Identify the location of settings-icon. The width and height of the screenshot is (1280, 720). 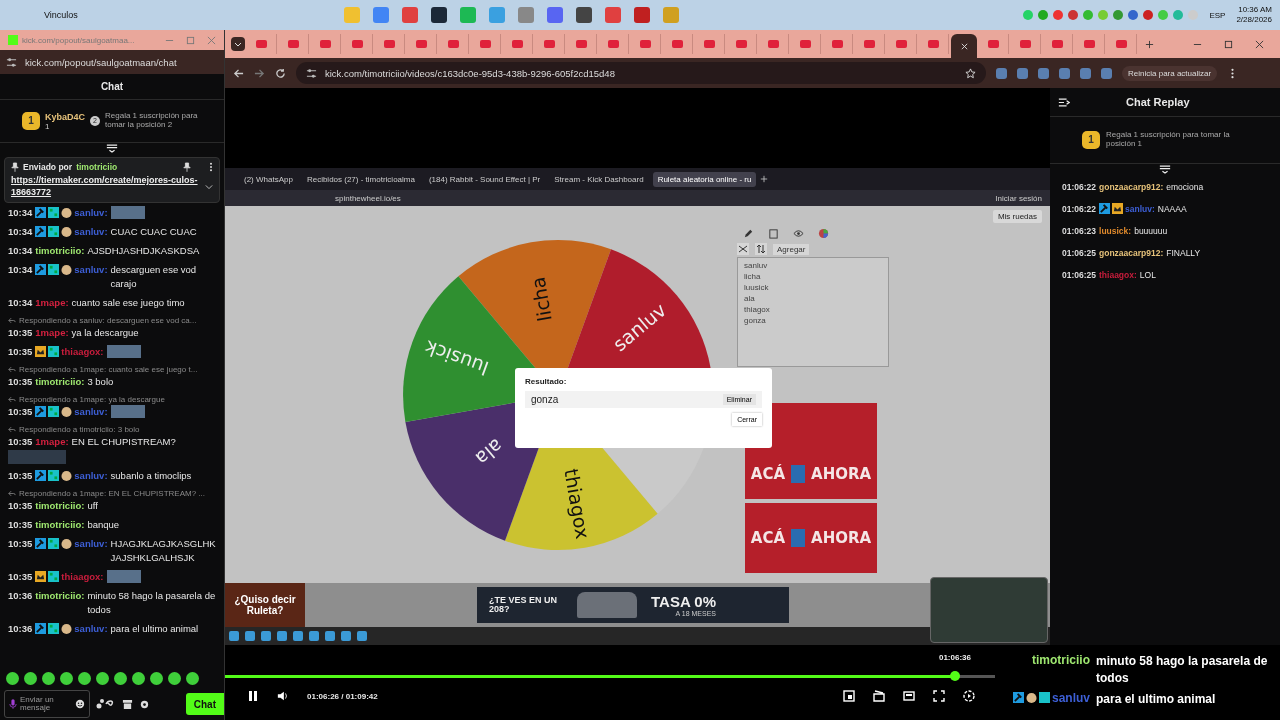
(144, 704).